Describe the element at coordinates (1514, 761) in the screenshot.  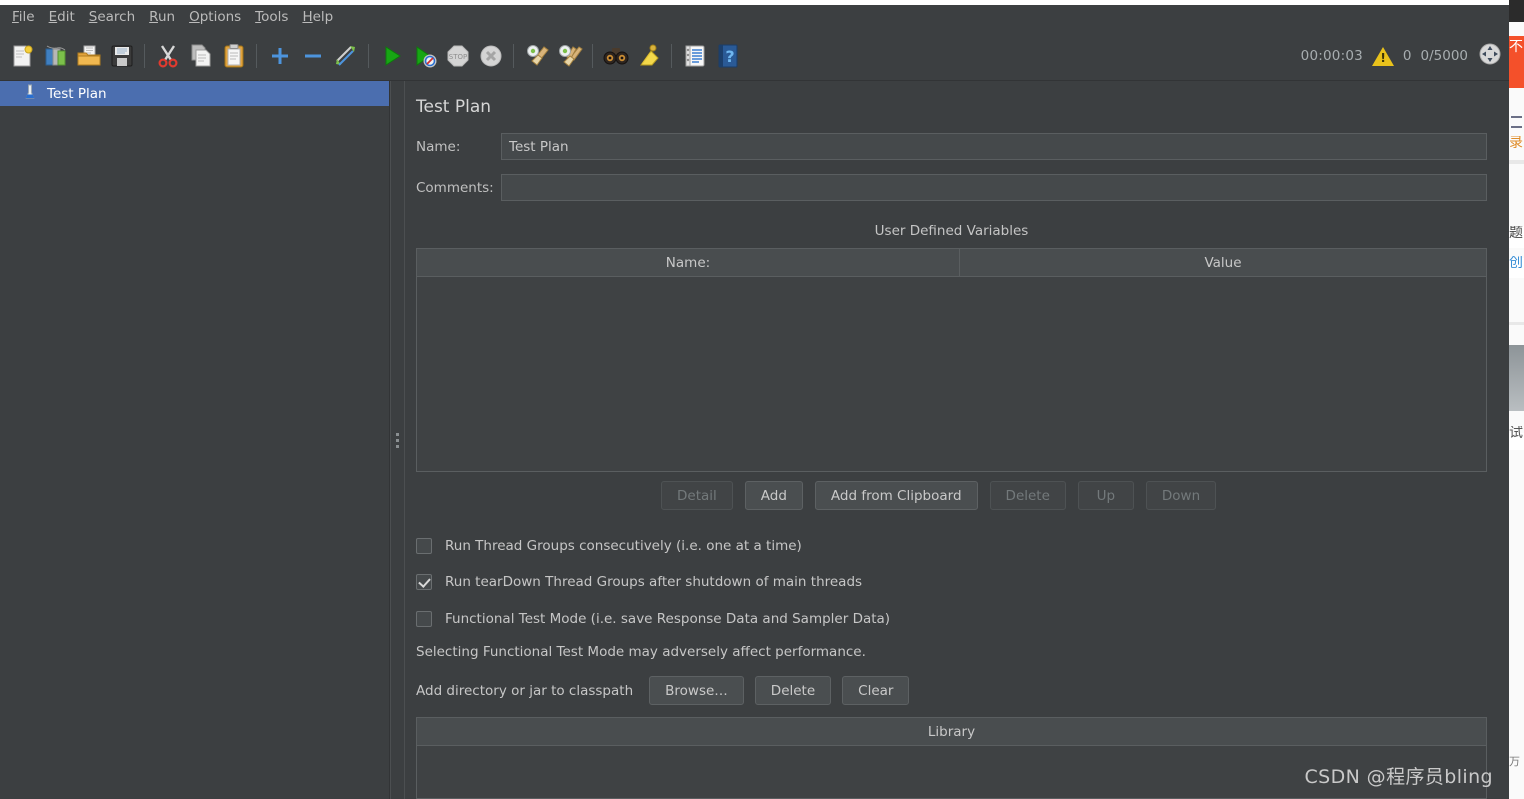
I see `sliver-footer-glyph: 万` at that location.